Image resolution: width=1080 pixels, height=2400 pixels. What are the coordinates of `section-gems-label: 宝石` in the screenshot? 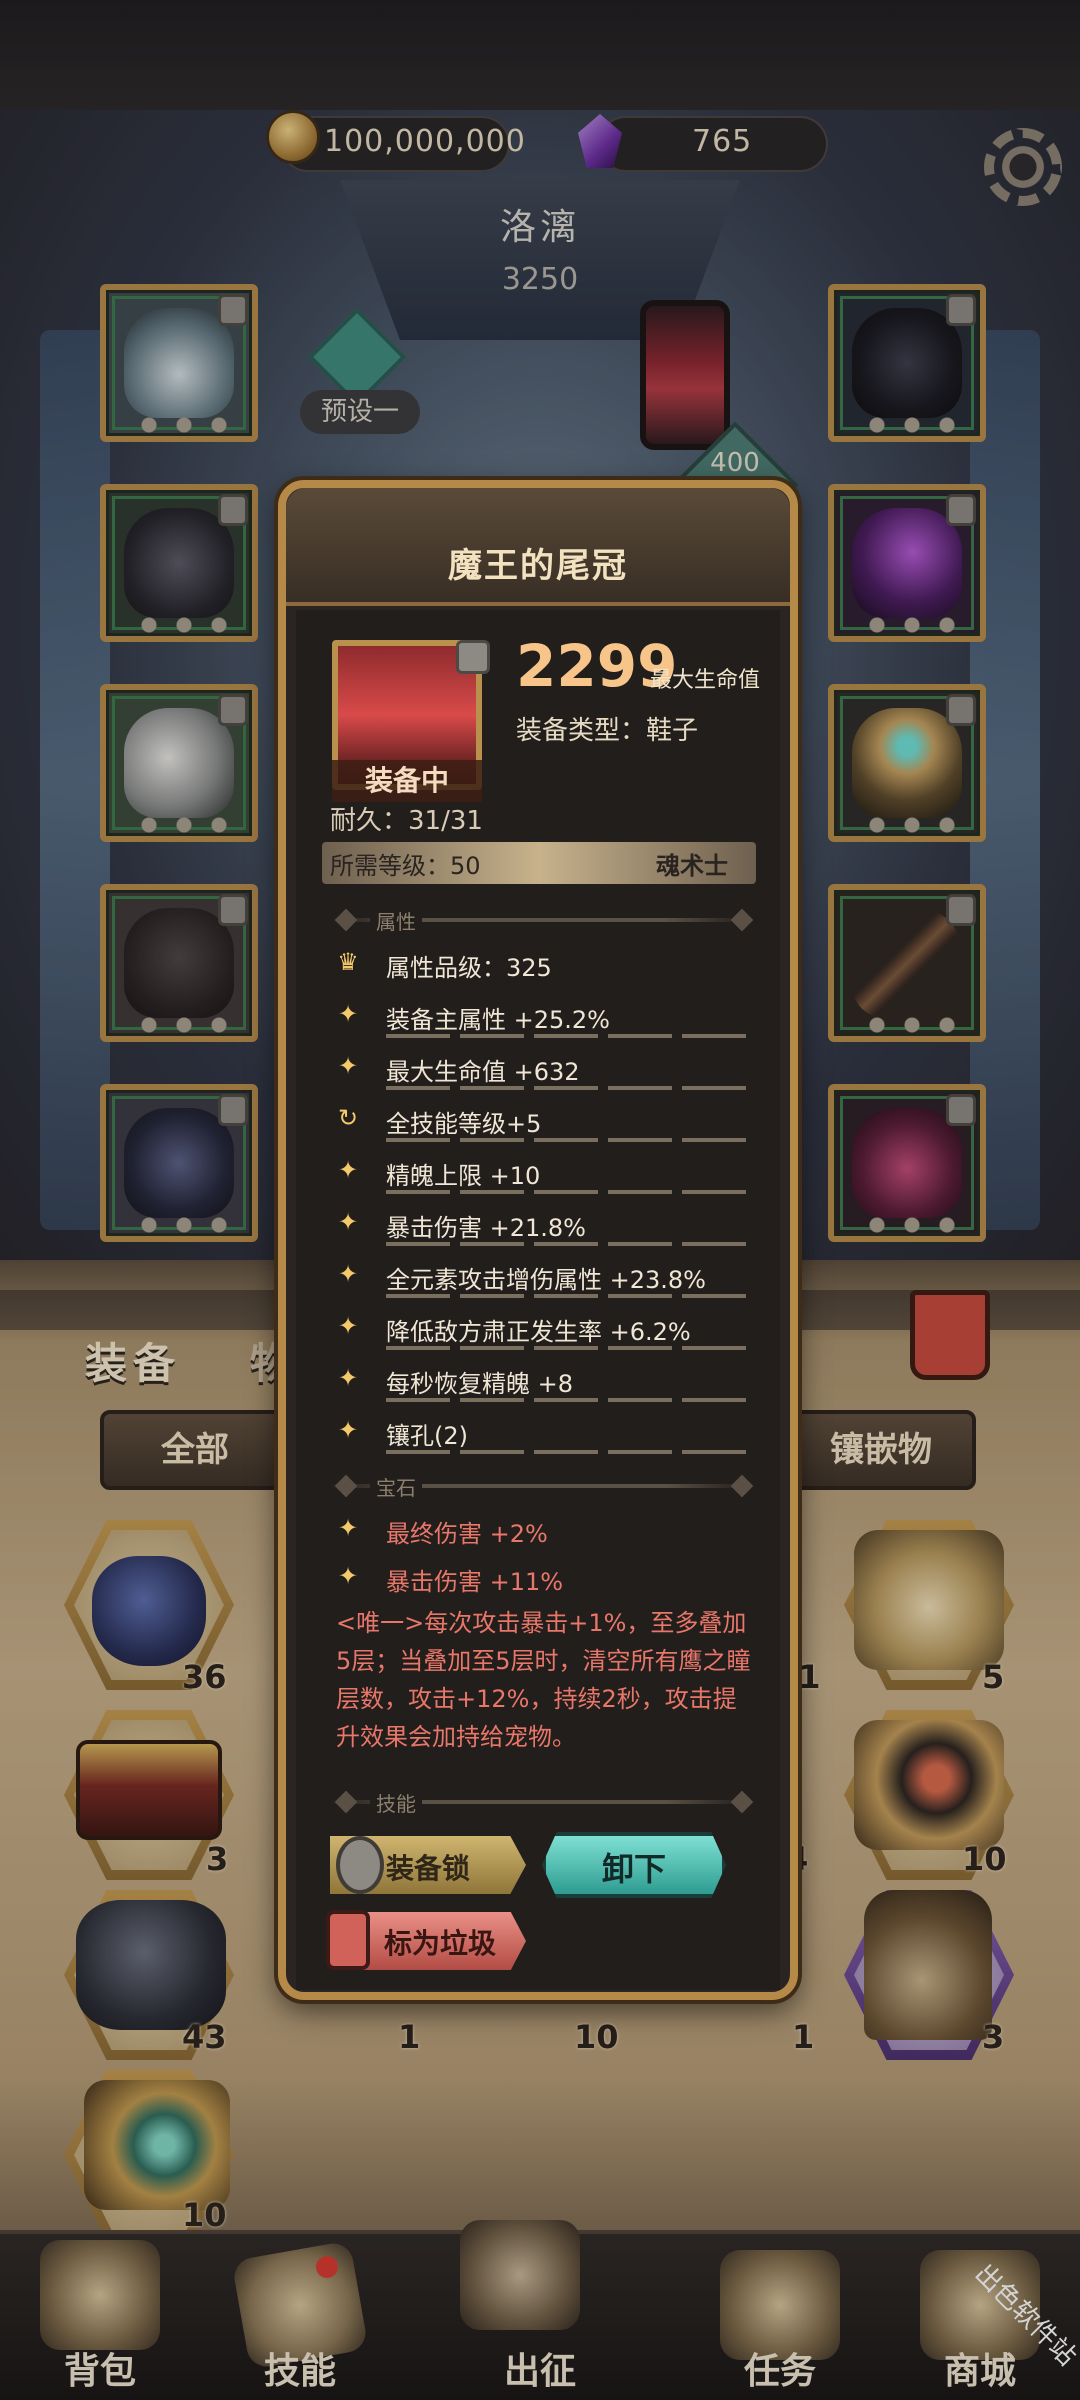 It's located at (396, 1486).